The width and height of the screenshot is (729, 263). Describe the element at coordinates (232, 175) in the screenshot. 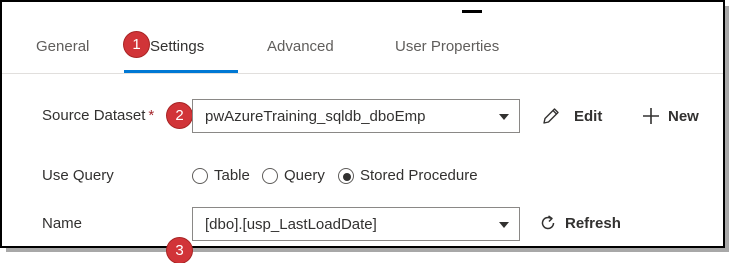

I see `radio-table-label: Table` at that location.